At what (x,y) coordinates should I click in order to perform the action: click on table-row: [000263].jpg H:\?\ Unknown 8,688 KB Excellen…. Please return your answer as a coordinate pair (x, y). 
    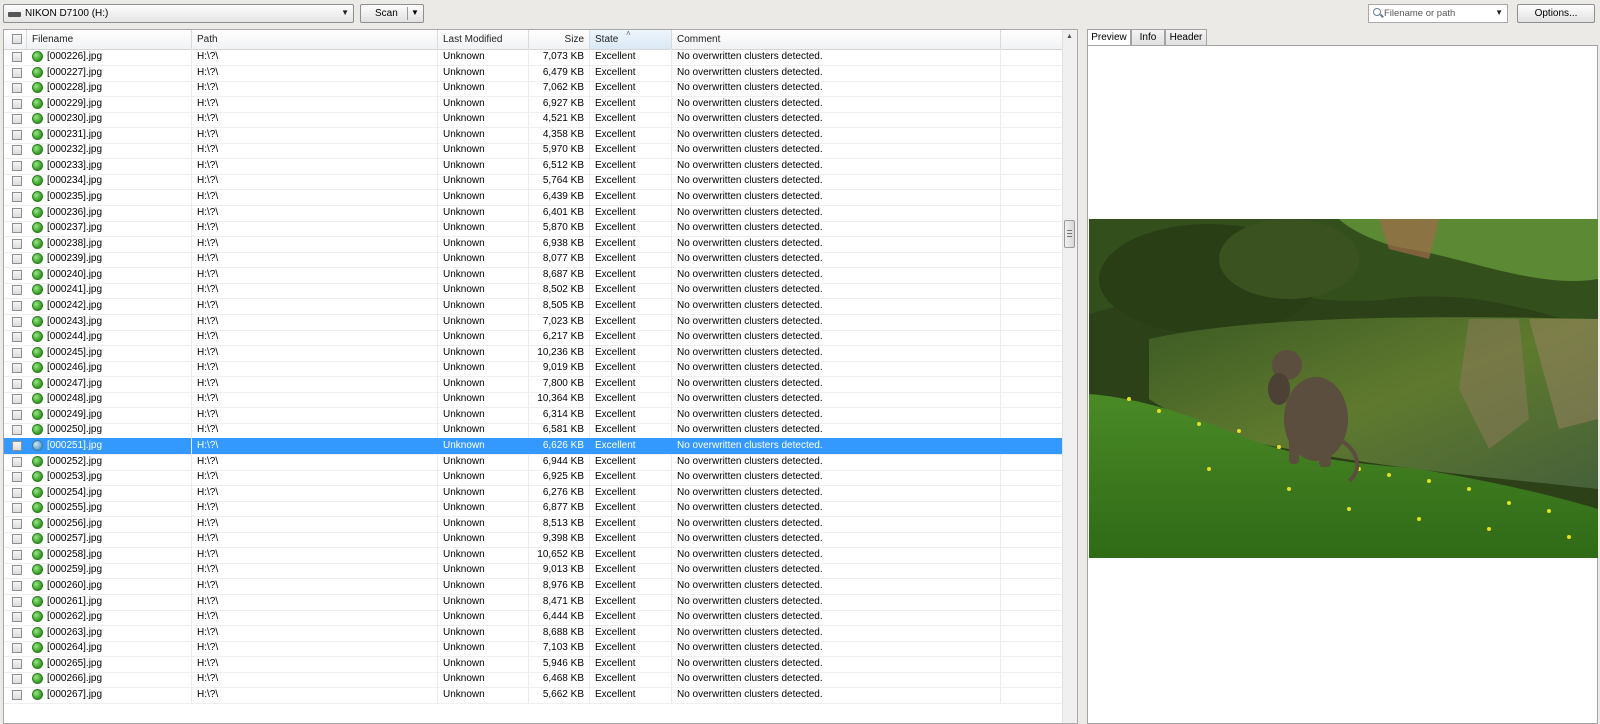
    Looking at the image, I should click on (533, 633).